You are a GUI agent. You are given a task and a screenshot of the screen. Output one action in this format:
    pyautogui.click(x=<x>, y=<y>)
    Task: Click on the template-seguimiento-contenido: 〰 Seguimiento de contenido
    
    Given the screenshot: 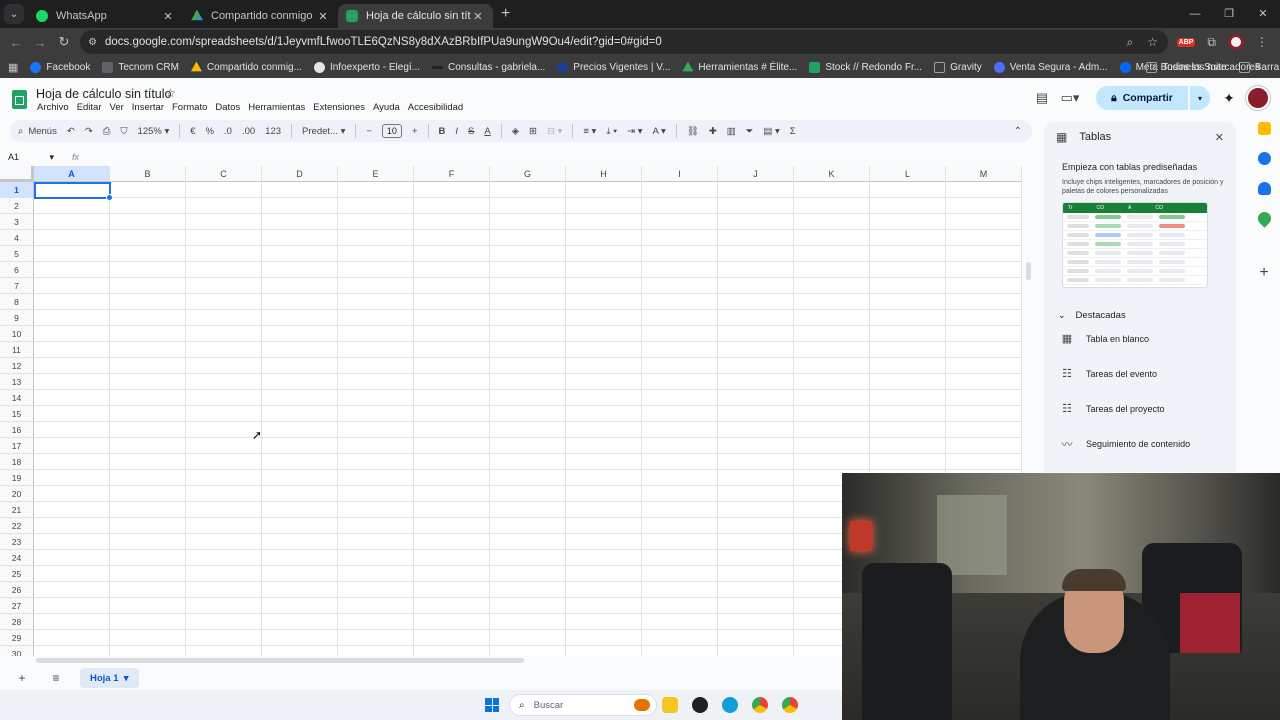 What is the action you would take?
    pyautogui.click(x=1148, y=443)
    